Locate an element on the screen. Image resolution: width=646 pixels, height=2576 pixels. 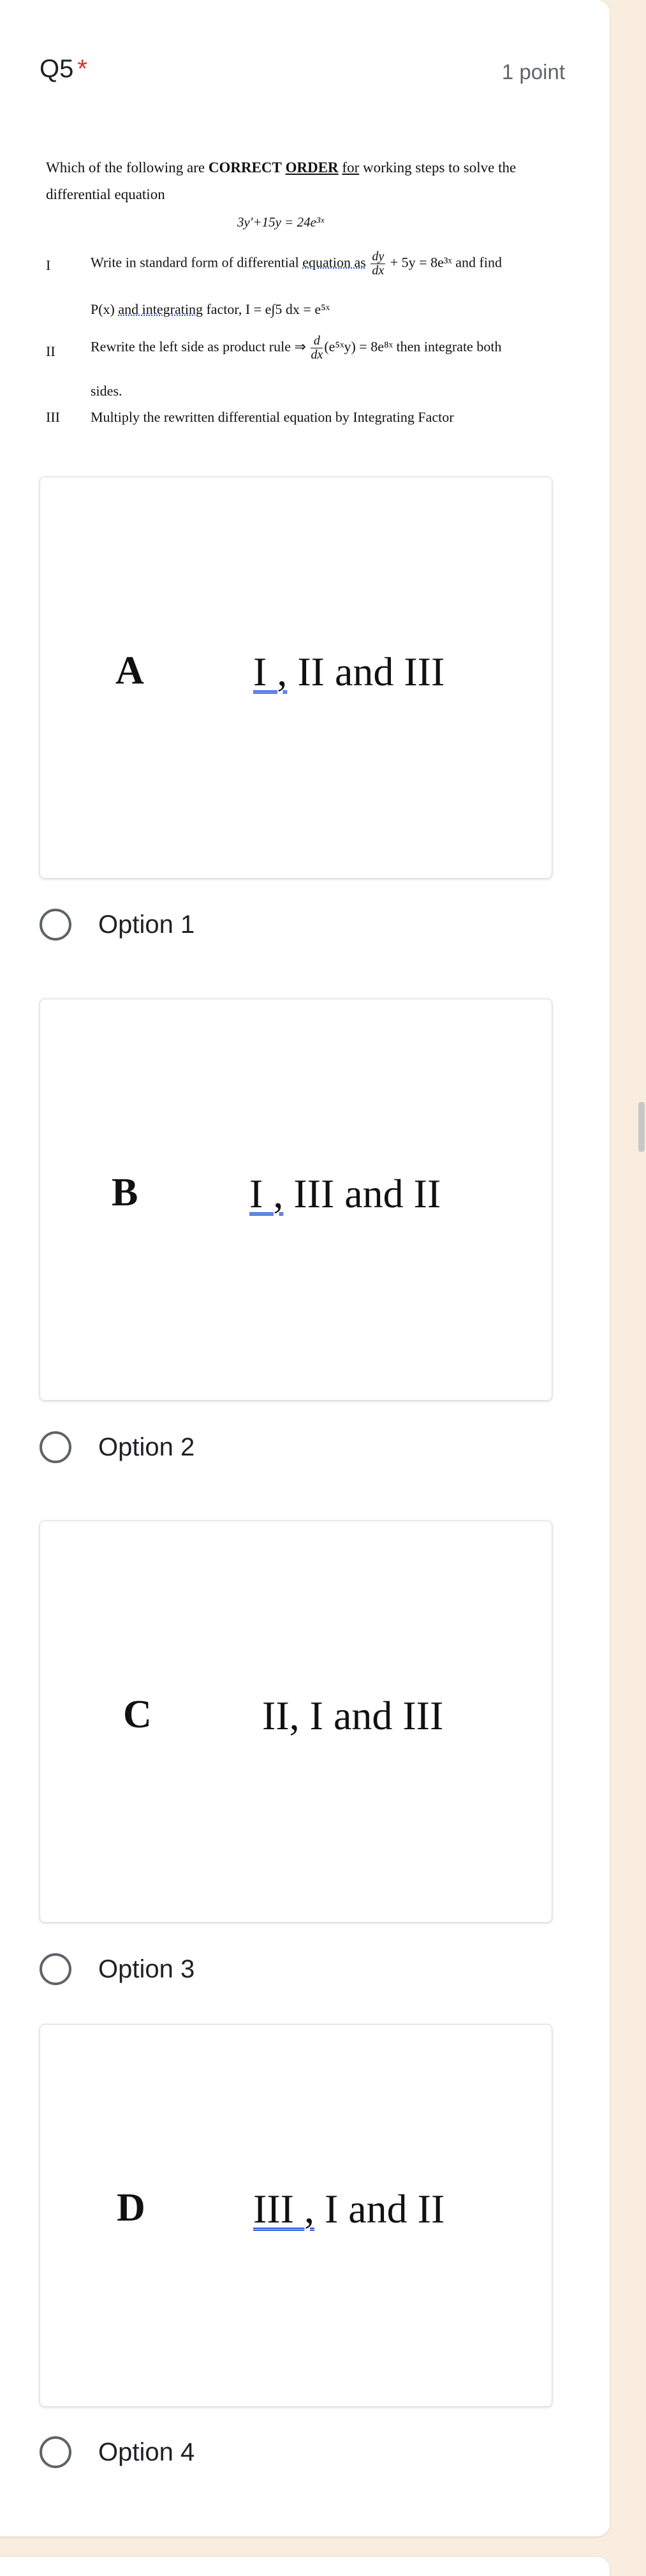
option-answer-rest: III and II is located at coordinates (362, 1193).